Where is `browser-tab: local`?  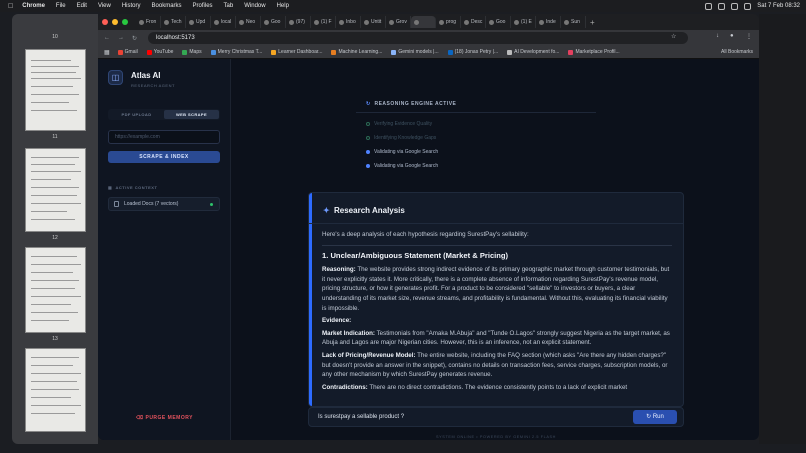
browser-tab: local is located at coordinates (223, 22).